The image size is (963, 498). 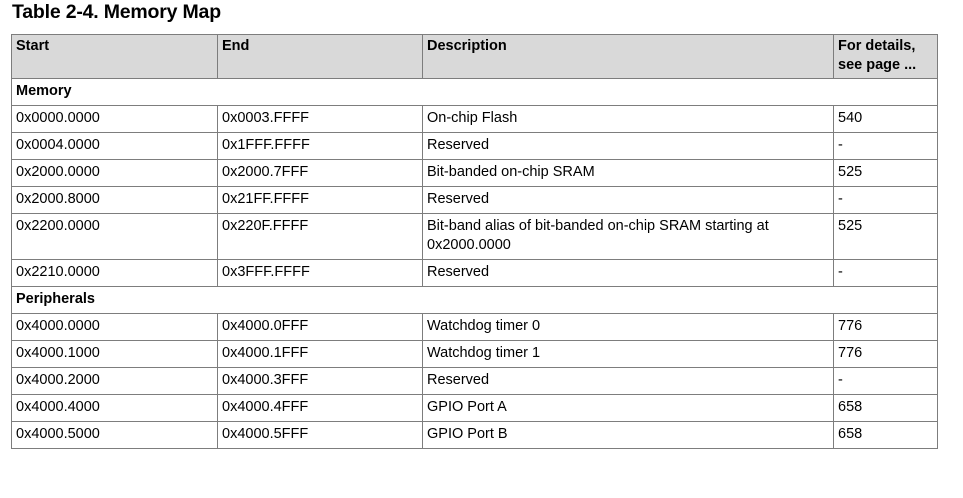 What do you see at coordinates (320, 119) in the screenshot?
I see `cell-end: 0x0003.FFFF` at bounding box center [320, 119].